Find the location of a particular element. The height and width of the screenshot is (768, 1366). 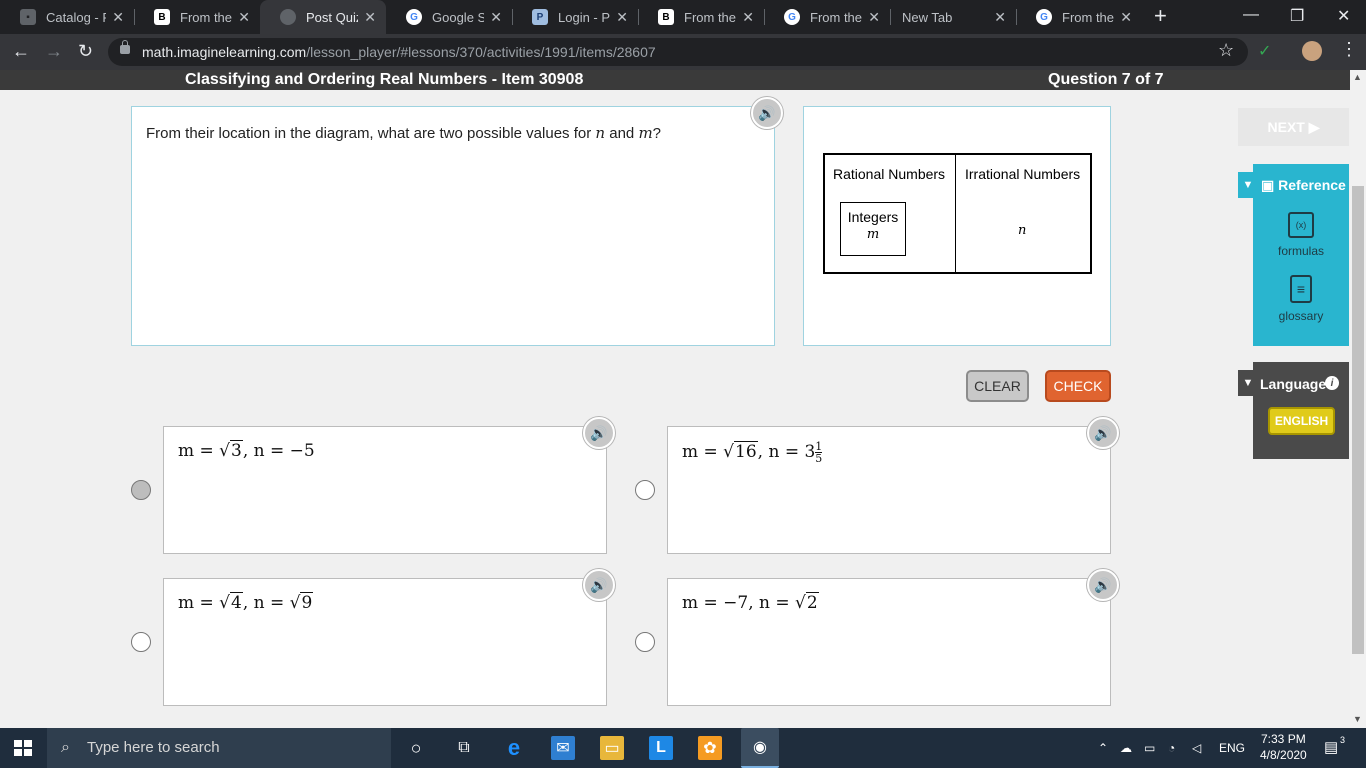

chrome-icon: ◉ is located at coordinates (760, 748).